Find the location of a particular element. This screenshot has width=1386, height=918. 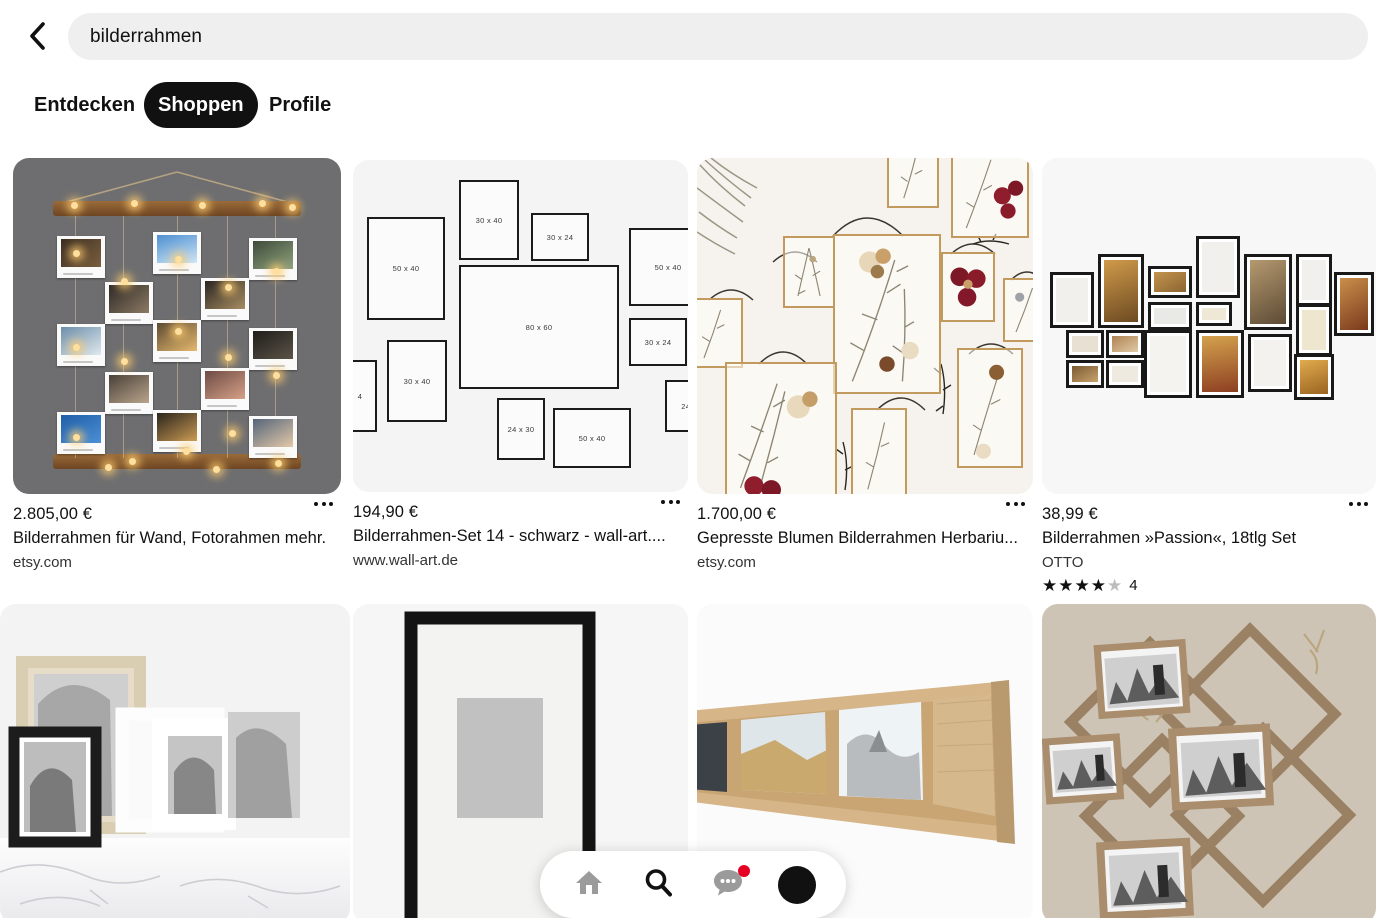

rating-count: 4 is located at coordinates (1133, 585).